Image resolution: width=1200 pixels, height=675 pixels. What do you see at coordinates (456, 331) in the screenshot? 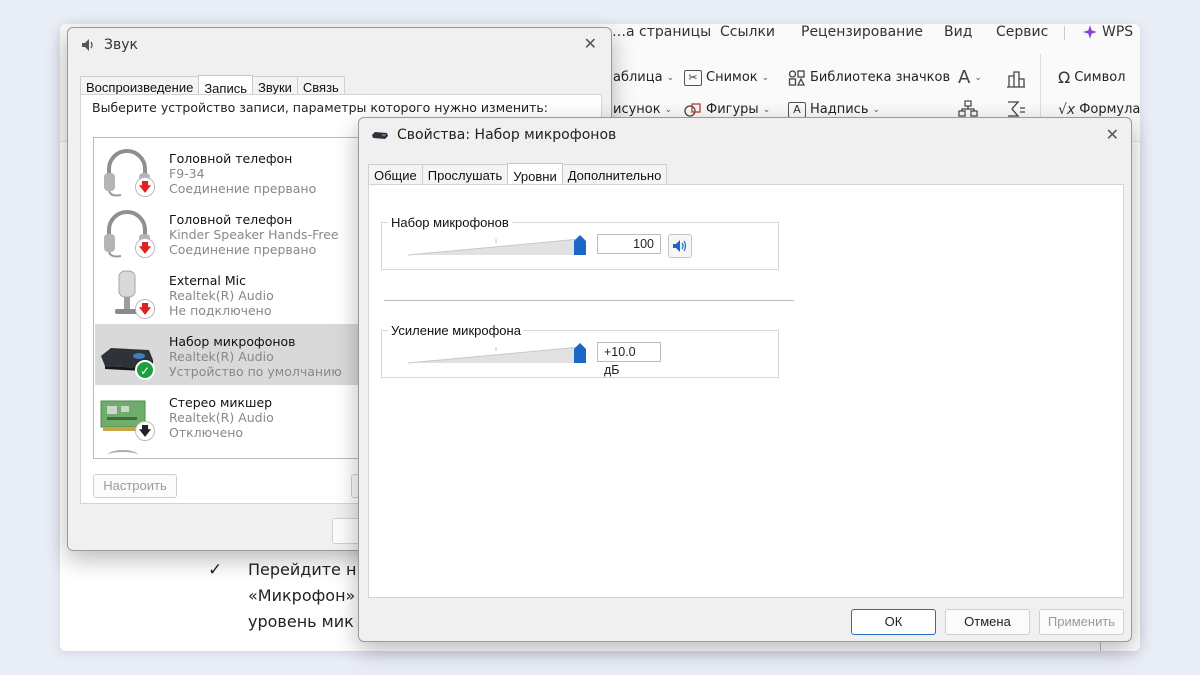
I see `mic-boost-label: Усиление микрофона` at bounding box center [456, 331].